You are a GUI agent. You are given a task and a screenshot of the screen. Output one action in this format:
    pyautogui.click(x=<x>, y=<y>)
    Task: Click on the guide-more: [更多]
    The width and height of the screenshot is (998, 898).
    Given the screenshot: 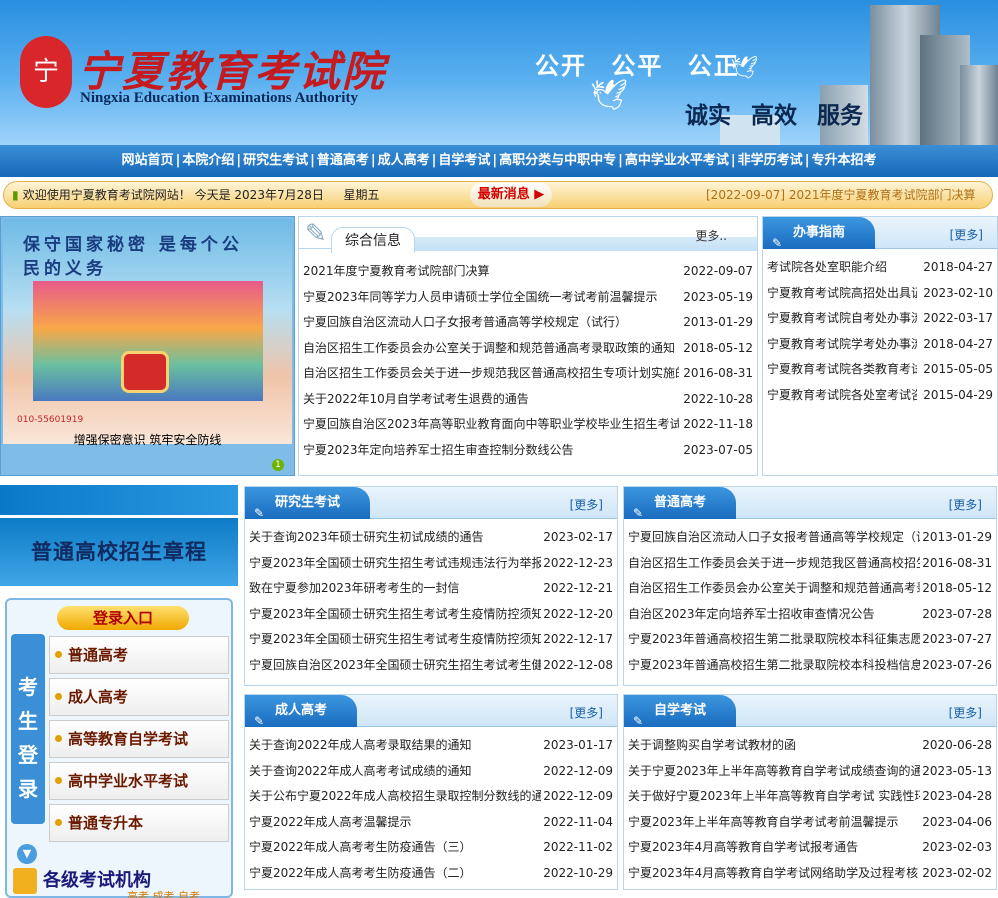 What is the action you would take?
    pyautogui.click(x=966, y=234)
    